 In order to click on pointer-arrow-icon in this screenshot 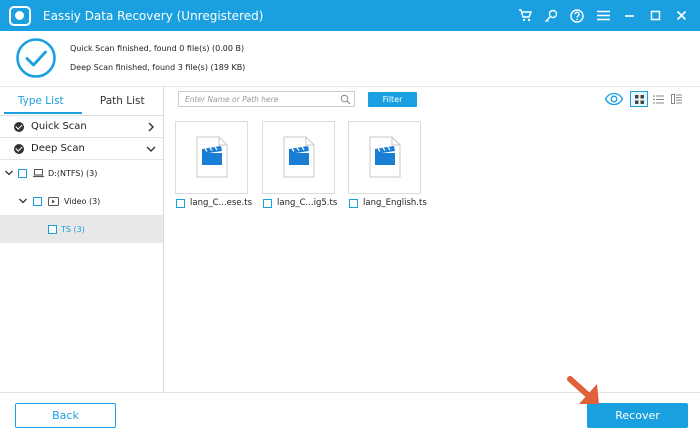, I will do `click(583, 390)`.